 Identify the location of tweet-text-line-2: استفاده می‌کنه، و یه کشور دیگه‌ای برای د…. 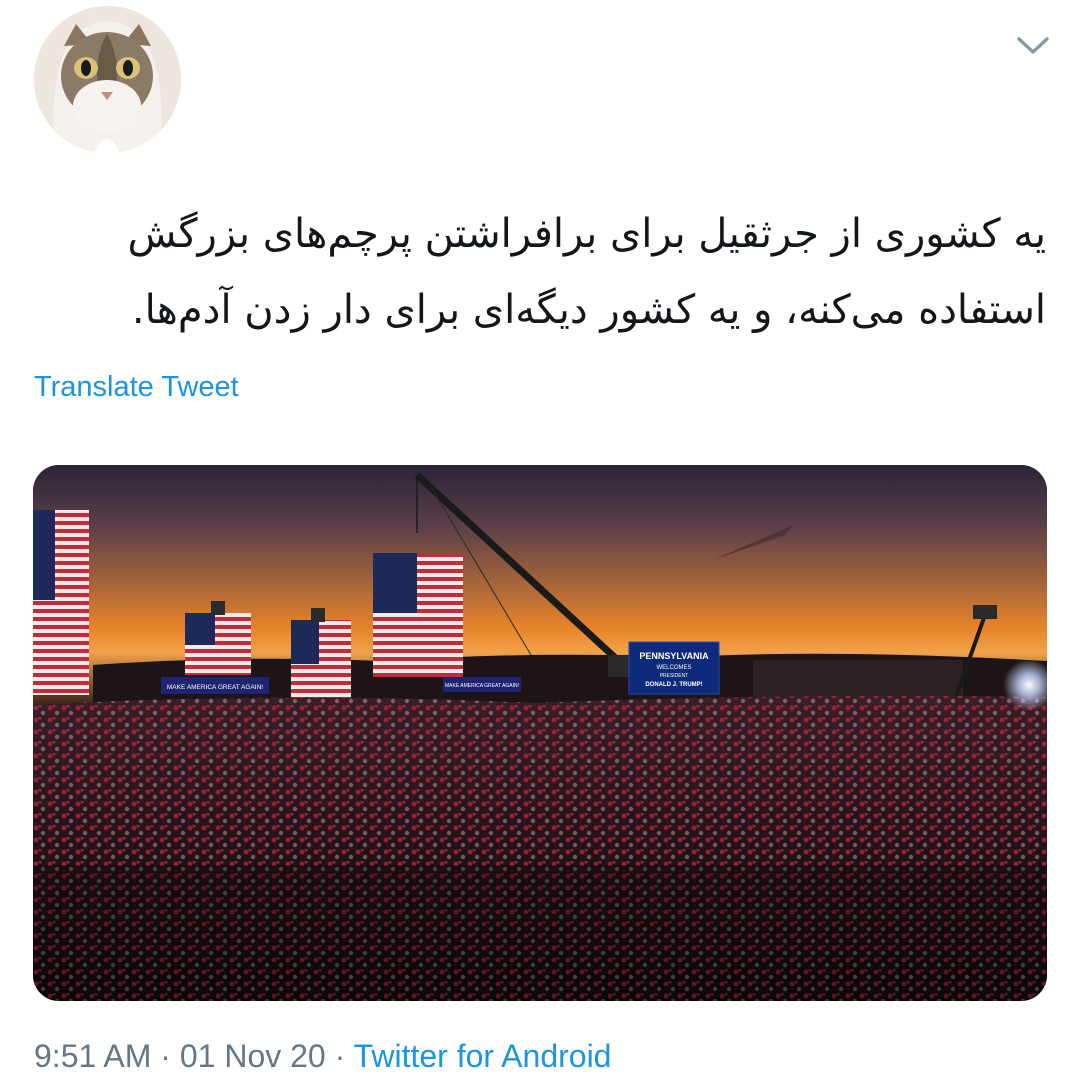
(588, 310).